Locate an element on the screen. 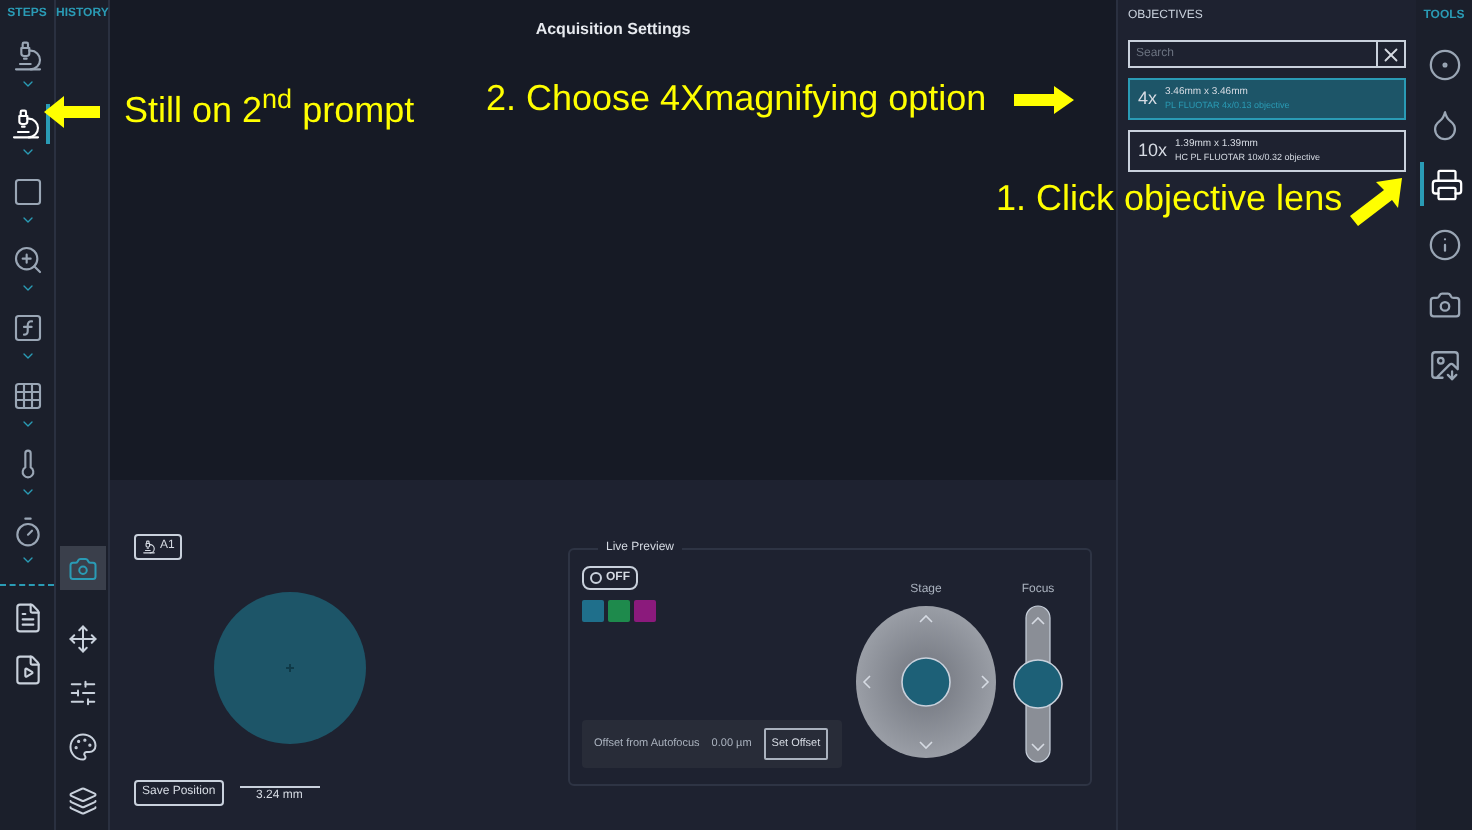 This screenshot has width=1472, height=830. close-icon is located at coordinates (1391, 54).